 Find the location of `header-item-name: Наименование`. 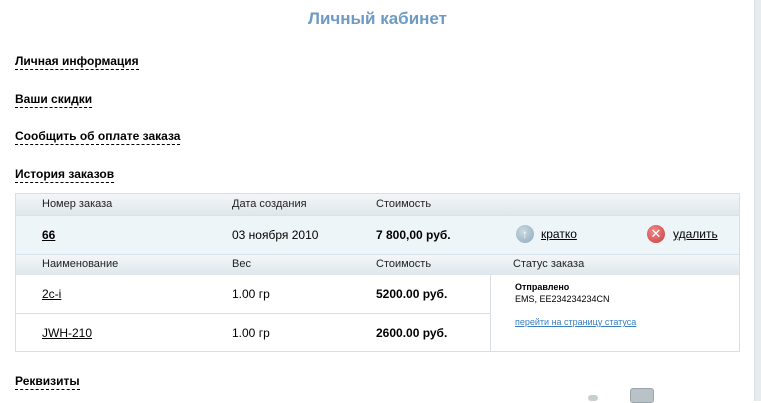

header-item-name: Наименование is located at coordinates (80, 264).